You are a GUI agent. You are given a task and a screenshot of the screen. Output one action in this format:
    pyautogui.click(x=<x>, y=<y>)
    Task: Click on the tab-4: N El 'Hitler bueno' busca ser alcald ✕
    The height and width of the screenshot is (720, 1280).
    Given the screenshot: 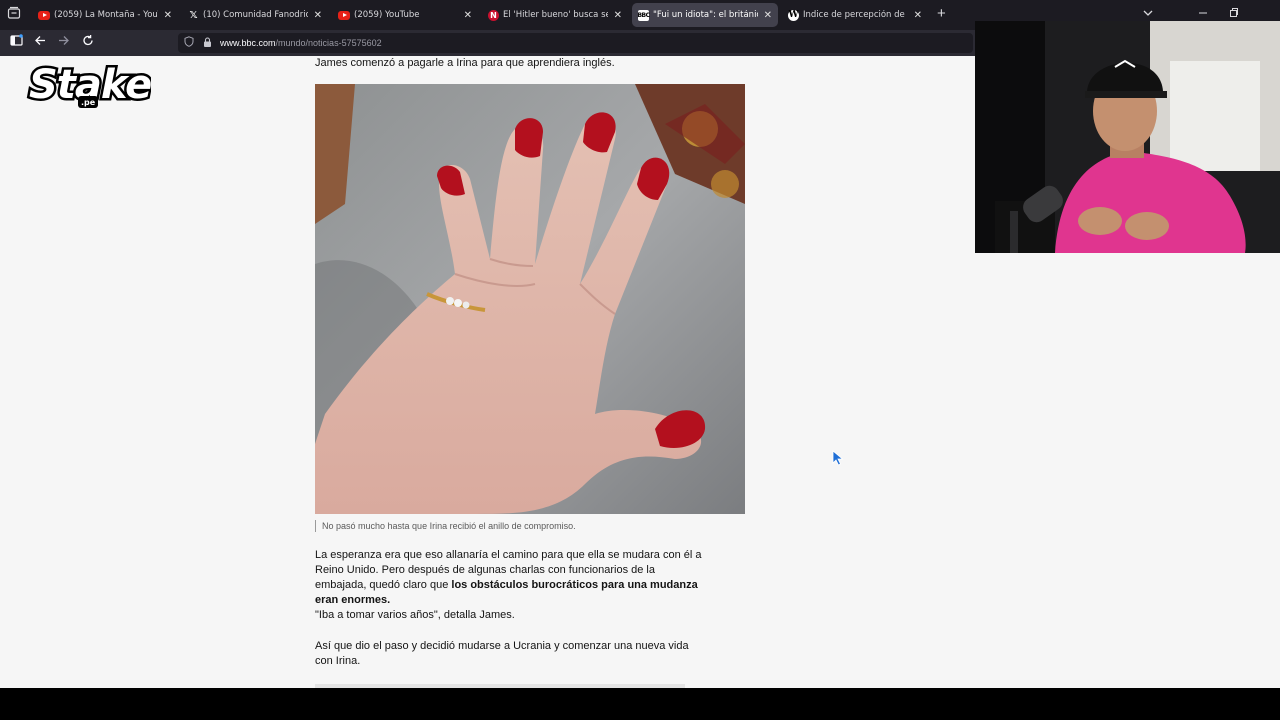 What is the action you would take?
    pyautogui.click(x=555, y=15)
    